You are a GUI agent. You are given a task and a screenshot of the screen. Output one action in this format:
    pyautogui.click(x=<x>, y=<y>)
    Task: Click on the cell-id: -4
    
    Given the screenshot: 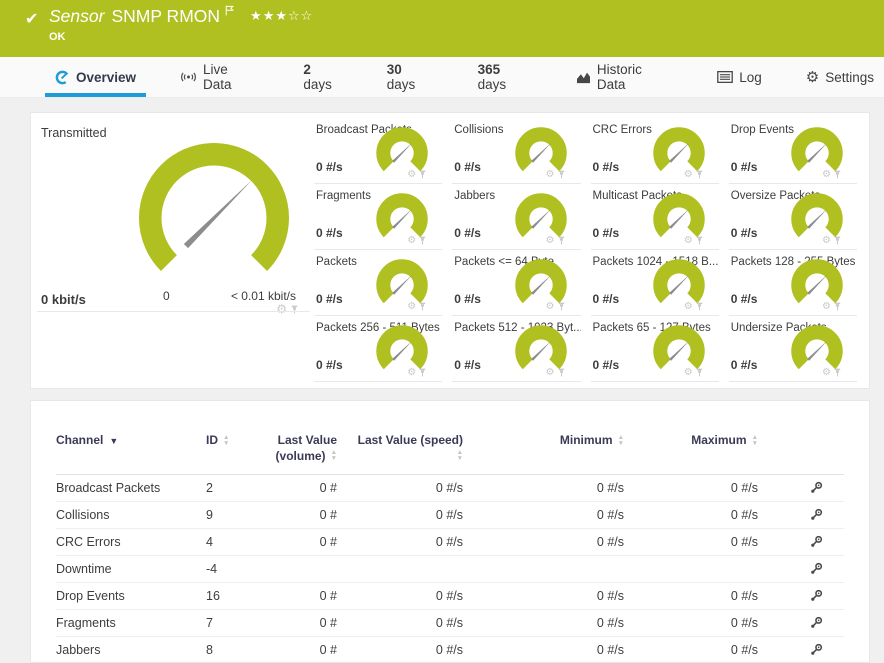 What is the action you would take?
    pyautogui.click(x=236, y=569)
    